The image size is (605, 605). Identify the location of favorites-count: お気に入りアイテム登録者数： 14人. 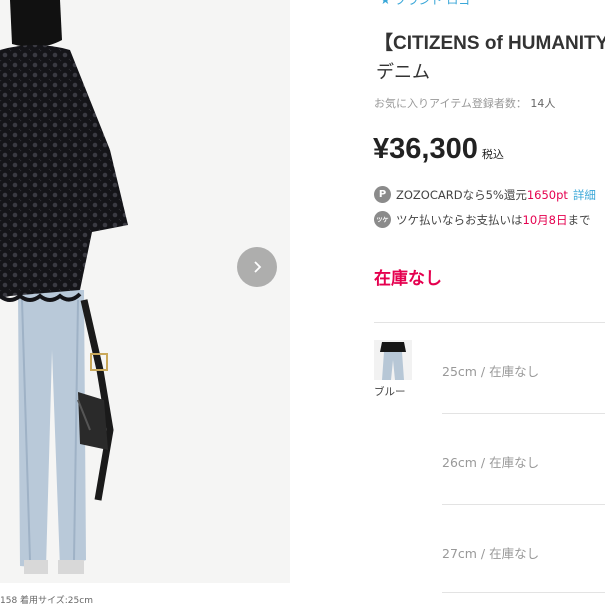
(464, 103).